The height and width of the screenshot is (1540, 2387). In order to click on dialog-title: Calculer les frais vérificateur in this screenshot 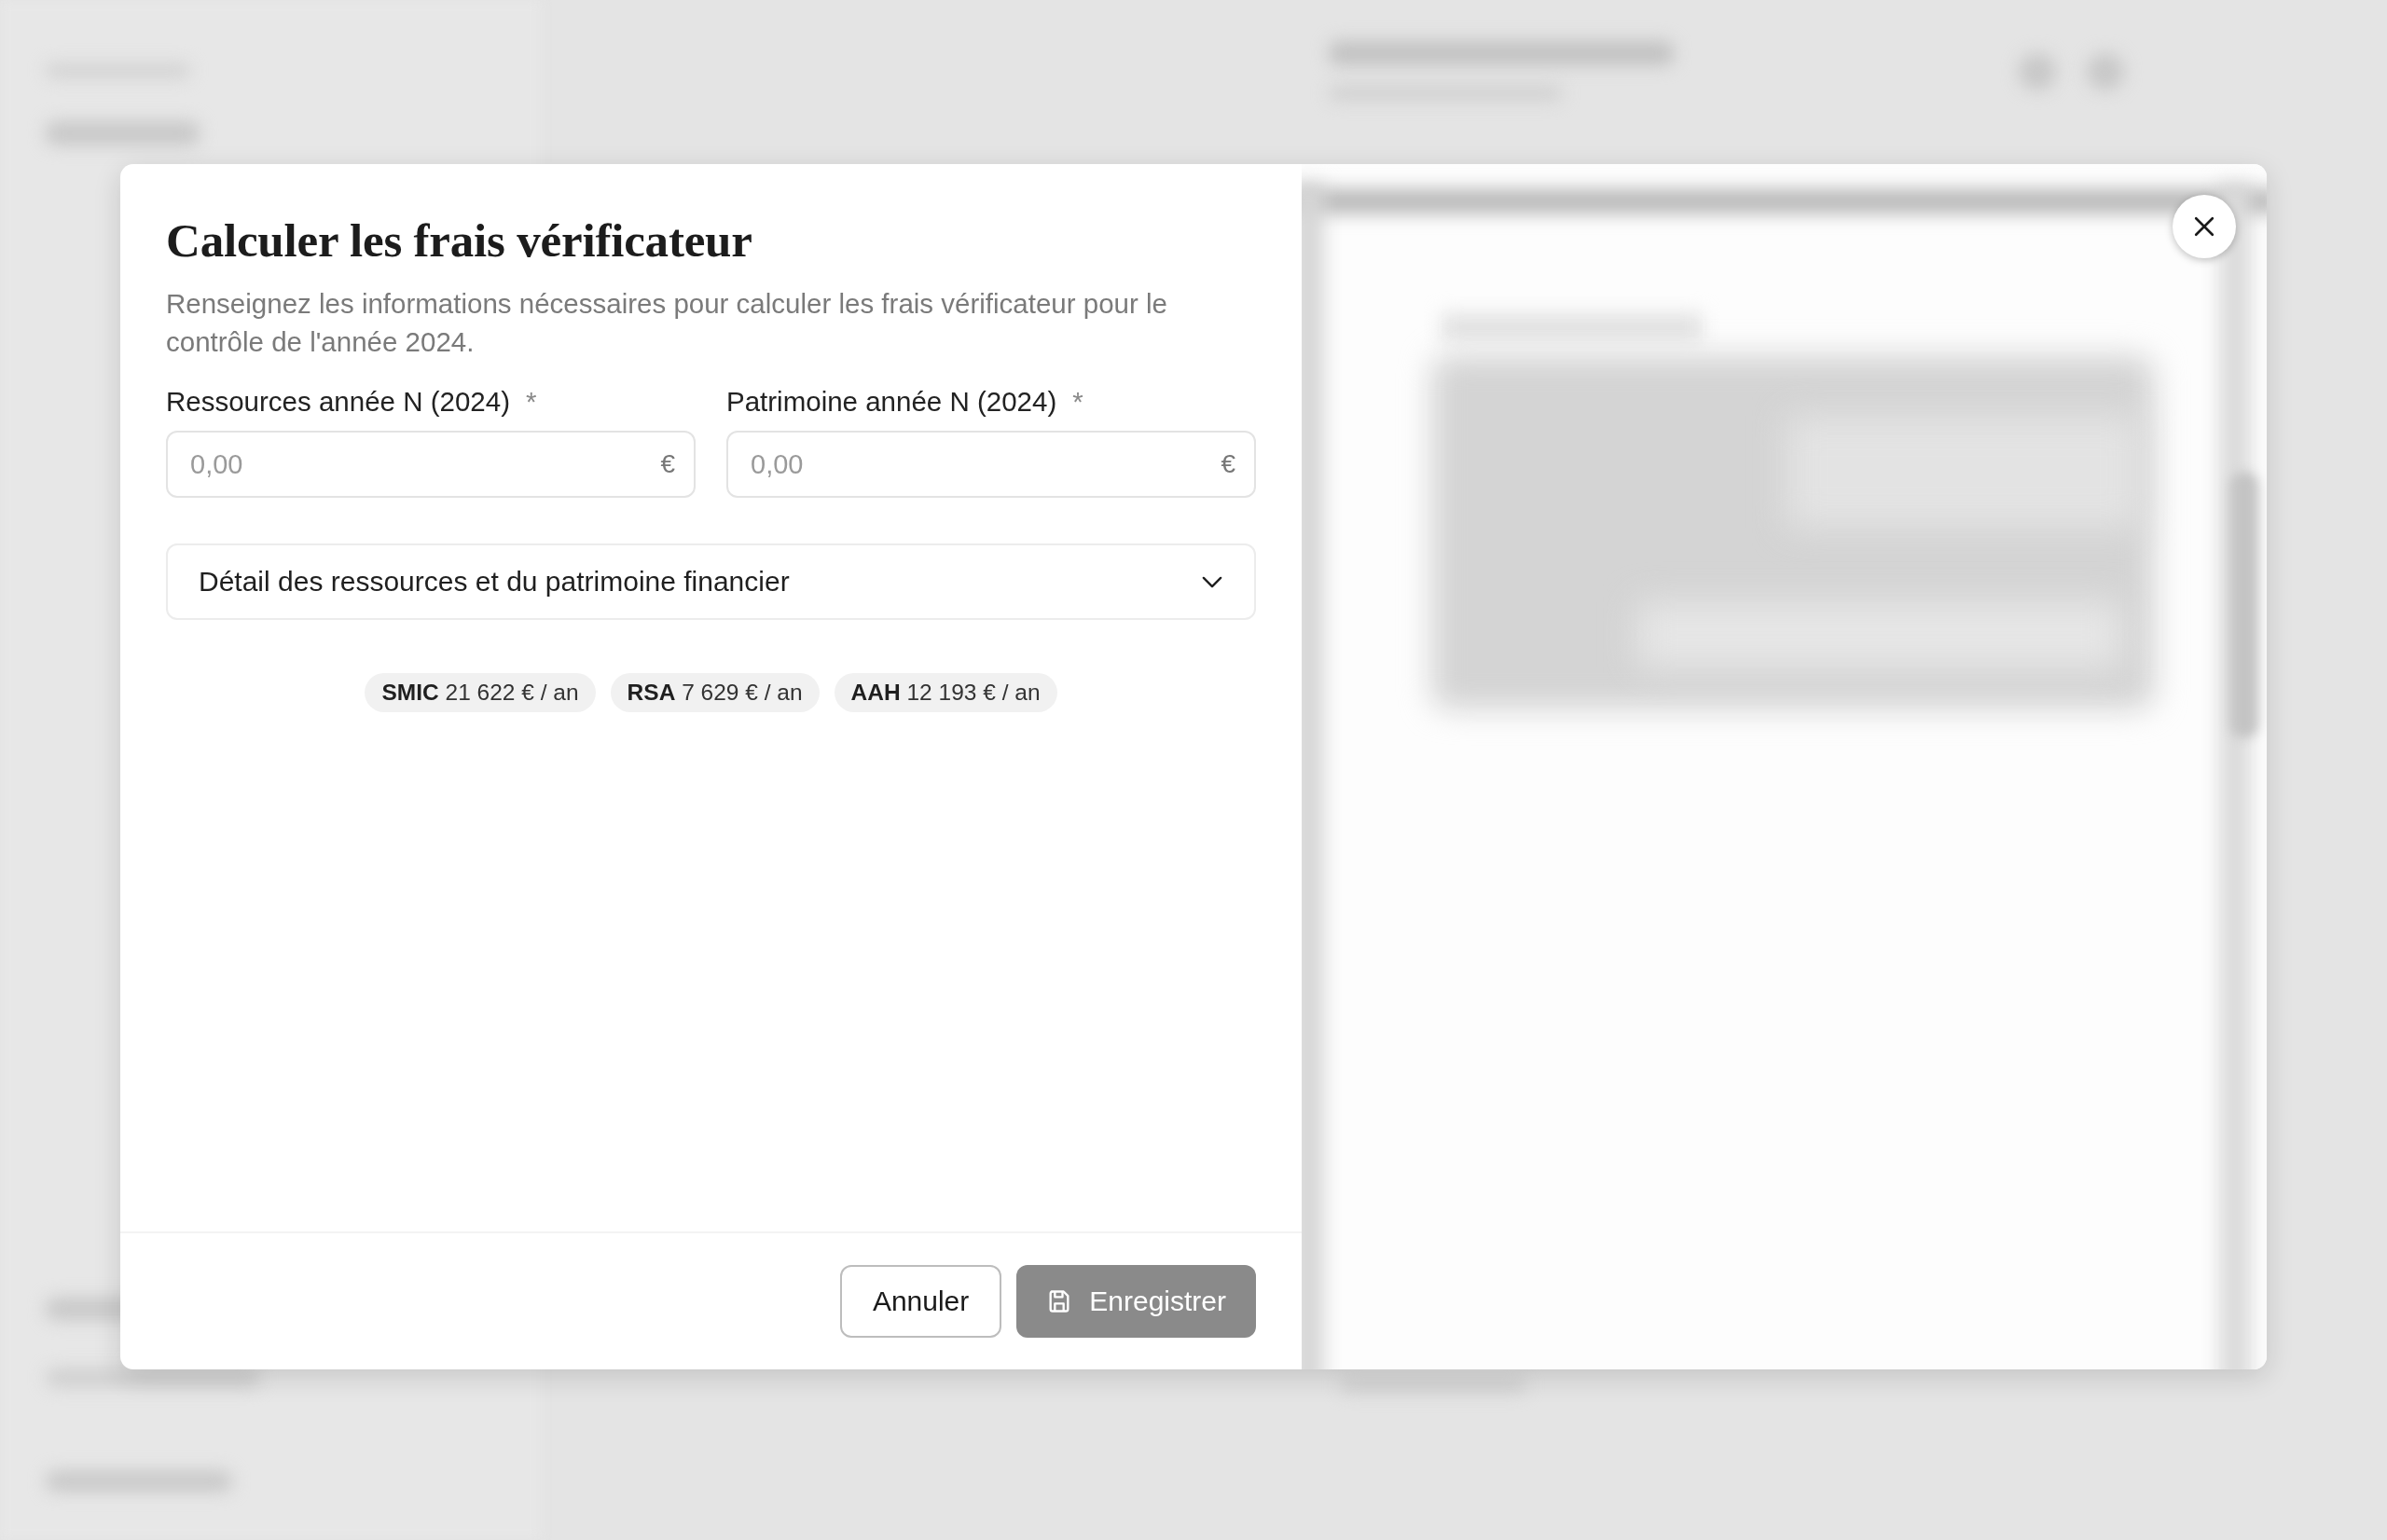, I will do `click(459, 240)`.